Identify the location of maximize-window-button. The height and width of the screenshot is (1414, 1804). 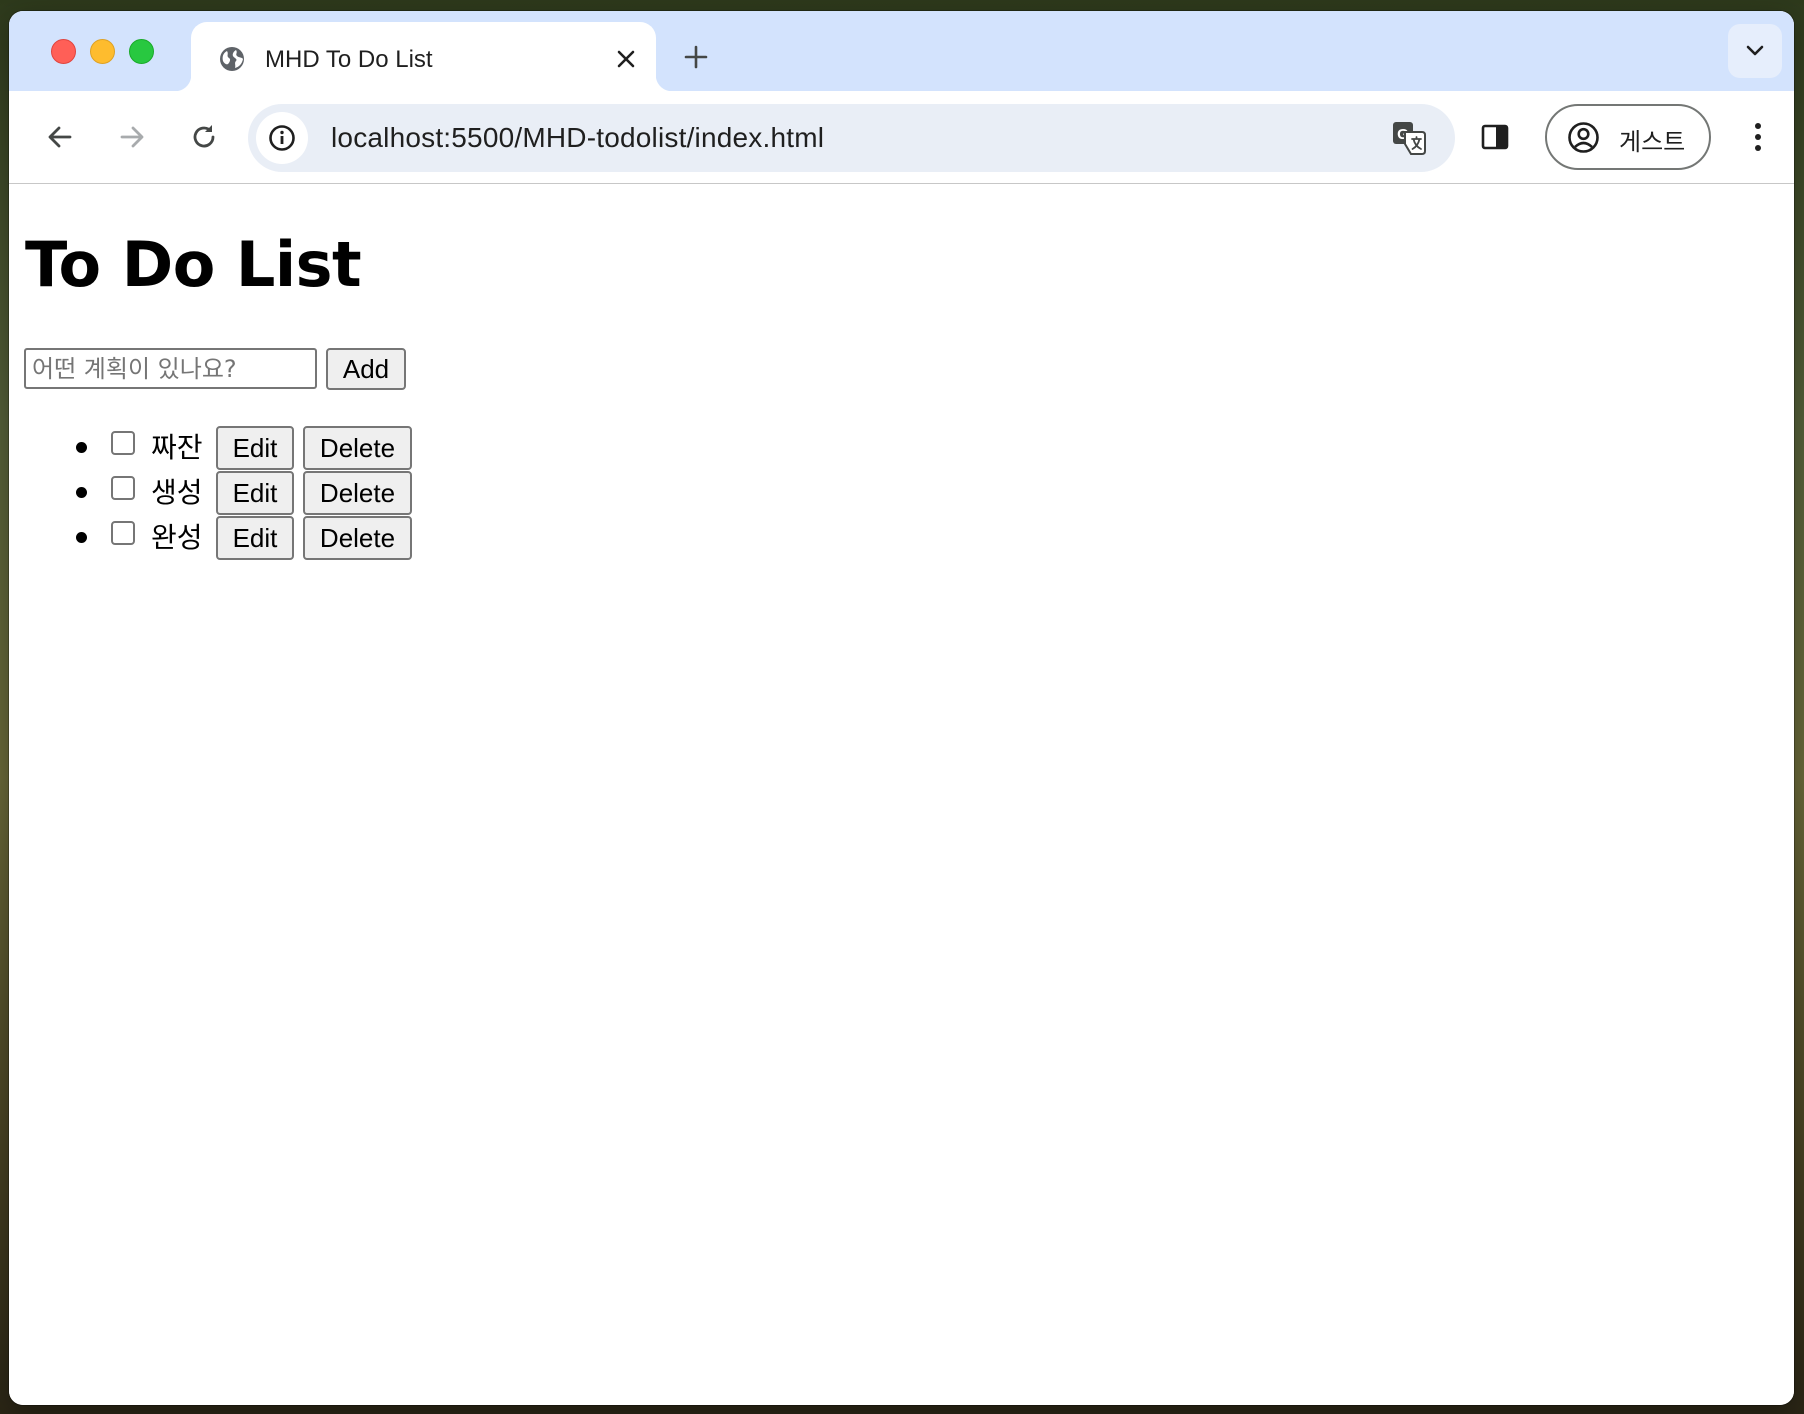
(141, 51).